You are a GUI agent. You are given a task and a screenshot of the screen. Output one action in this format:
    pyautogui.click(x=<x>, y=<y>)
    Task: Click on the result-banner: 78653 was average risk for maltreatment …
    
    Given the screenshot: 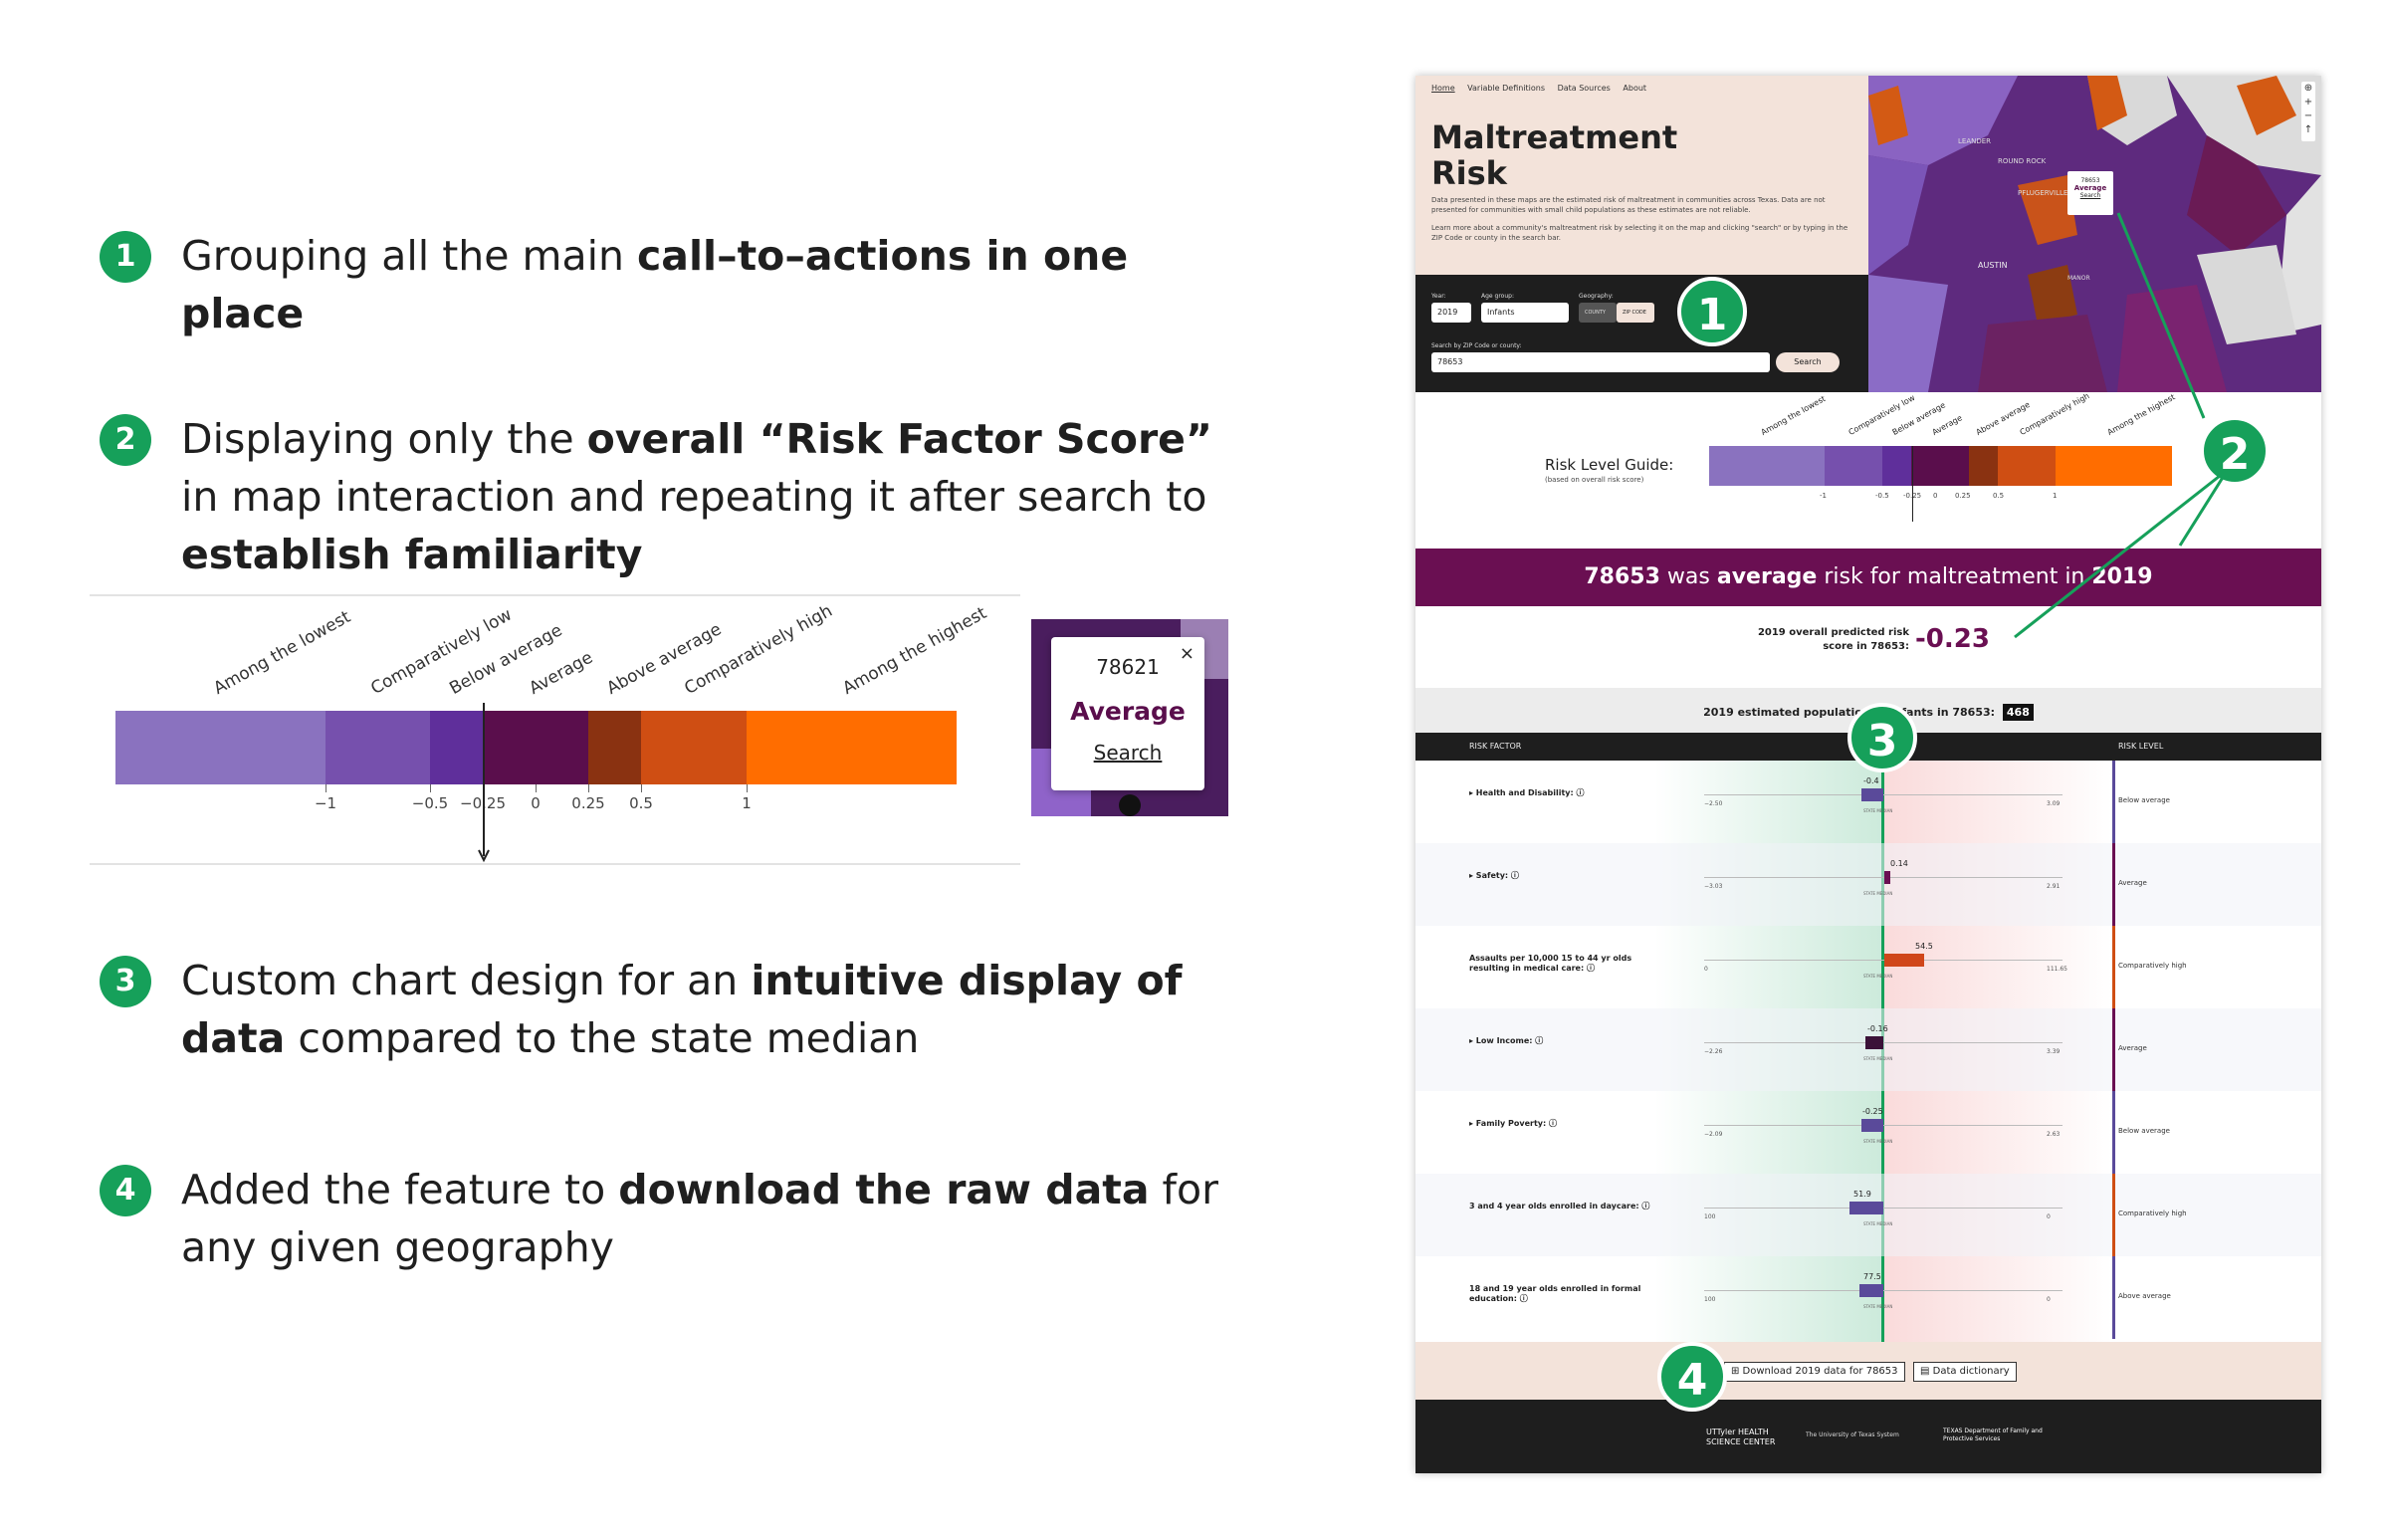 What is the action you would take?
    pyautogui.click(x=1868, y=577)
    